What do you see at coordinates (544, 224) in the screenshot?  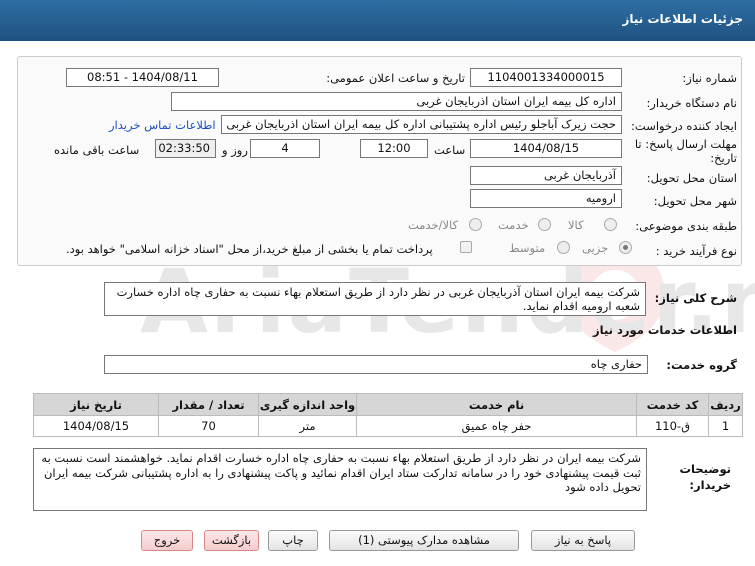 I see `category-radio-service` at bounding box center [544, 224].